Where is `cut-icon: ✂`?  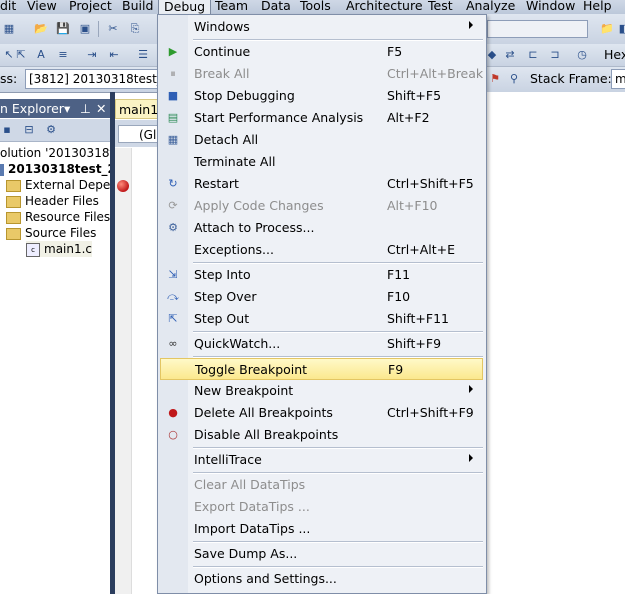 cut-icon: ✂ is located at coordinates (113, 29).